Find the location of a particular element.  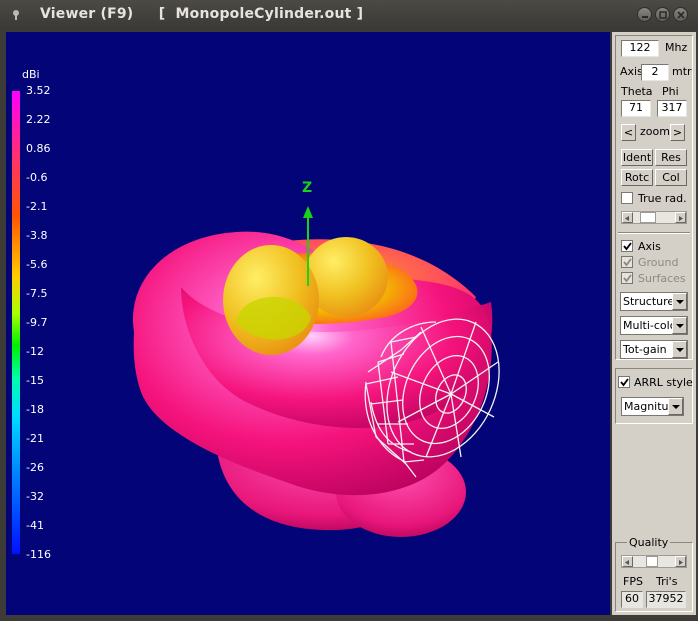

structure-dropdown-value: Structure is located at coordinates (649, 301).